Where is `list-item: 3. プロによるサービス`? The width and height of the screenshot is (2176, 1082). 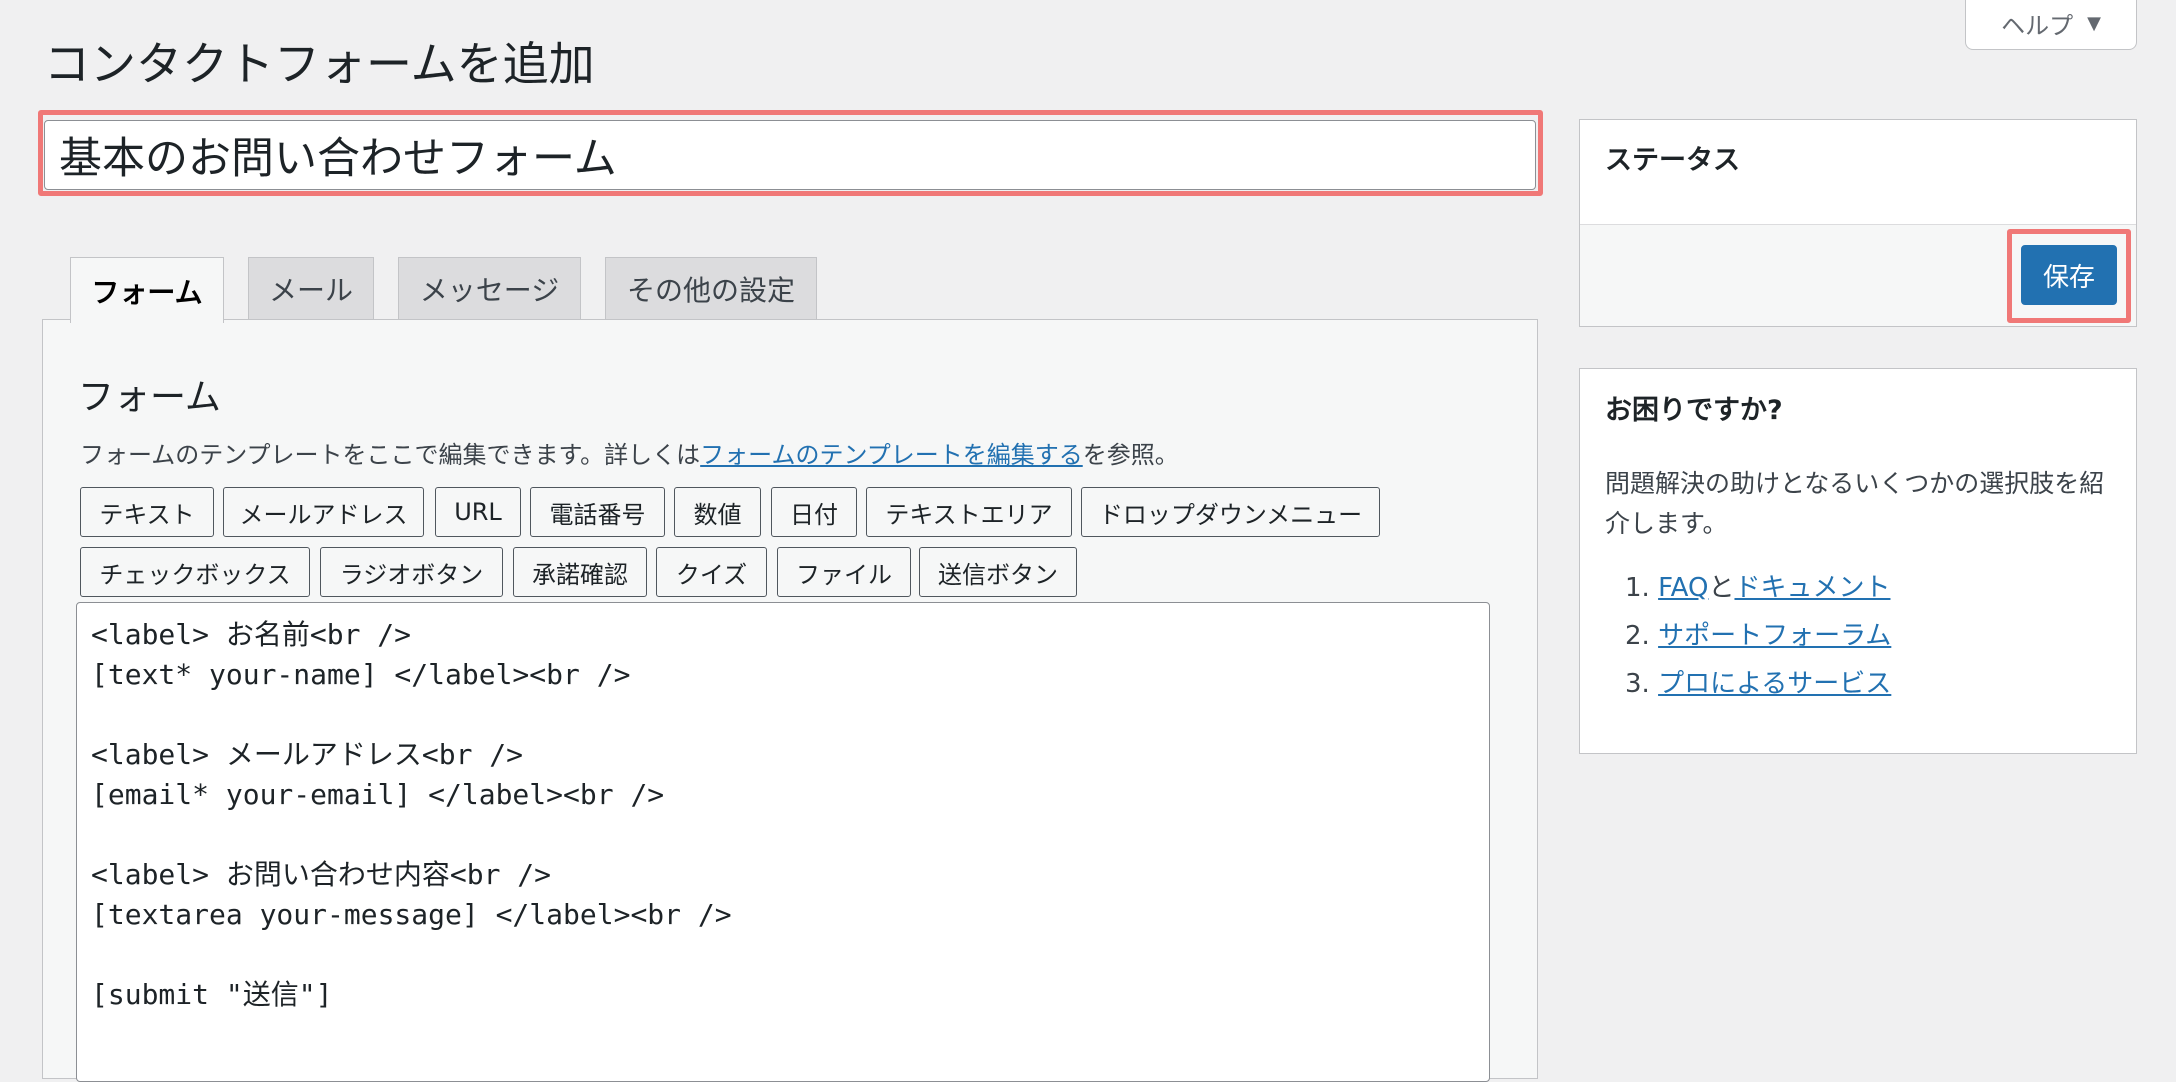 list-item: 3. プロによるサービス is located at coordinates (1758, 688).